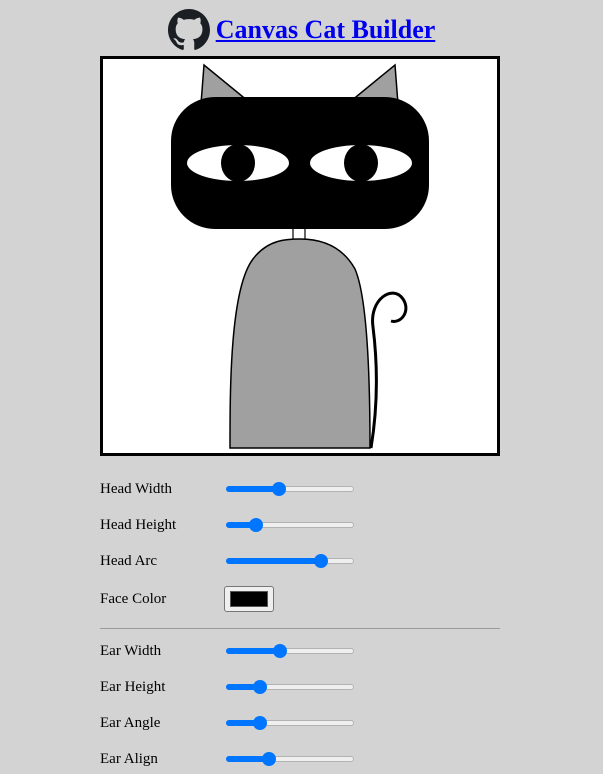  What do you see at coordinates (300, 599) in the screenshot?
I see `face-color-row: Face Color` at bounding box center [300, 599].